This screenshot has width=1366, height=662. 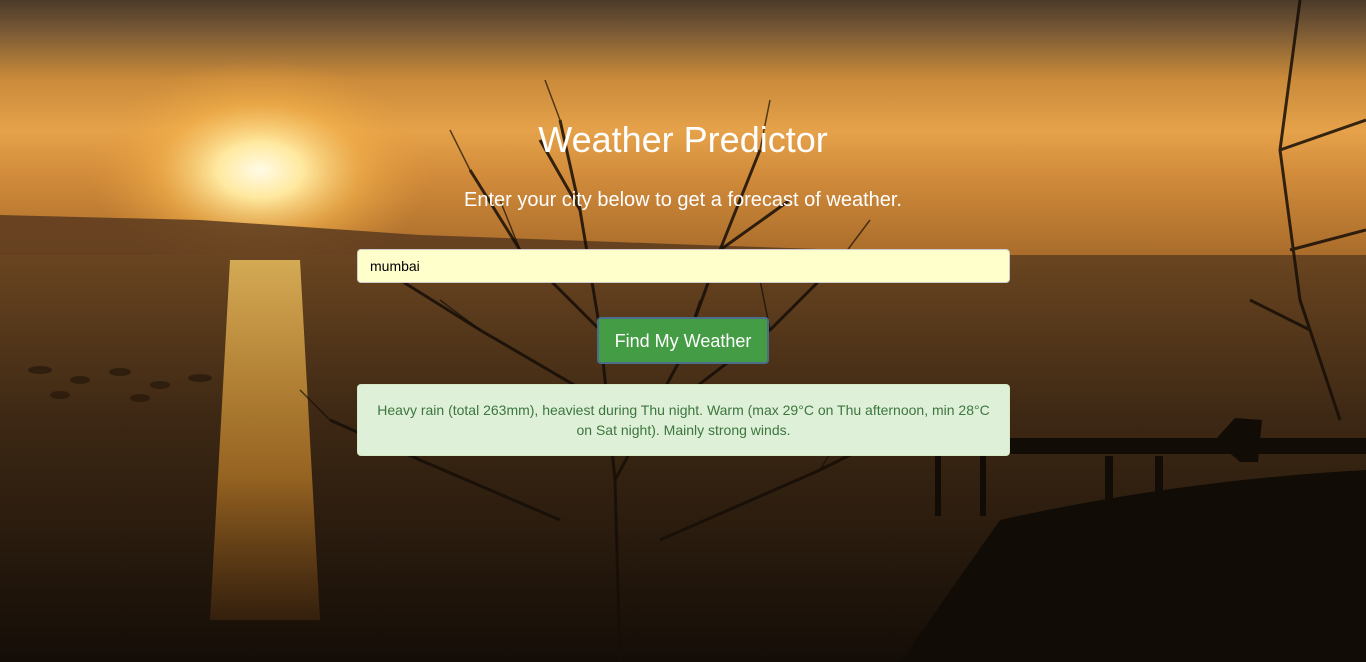 I want to click on city-input, so click(x=683, y=266).